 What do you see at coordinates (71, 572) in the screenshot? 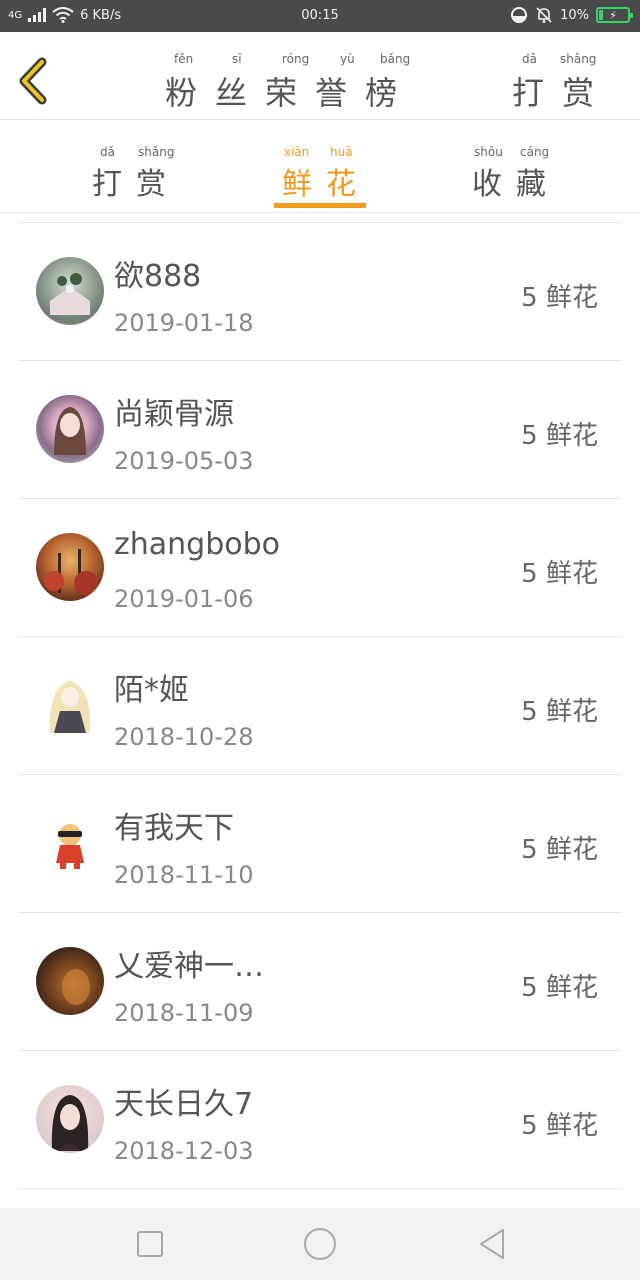
I see `autumn-trees-avatar-icon` at bounding box center [71, 572].